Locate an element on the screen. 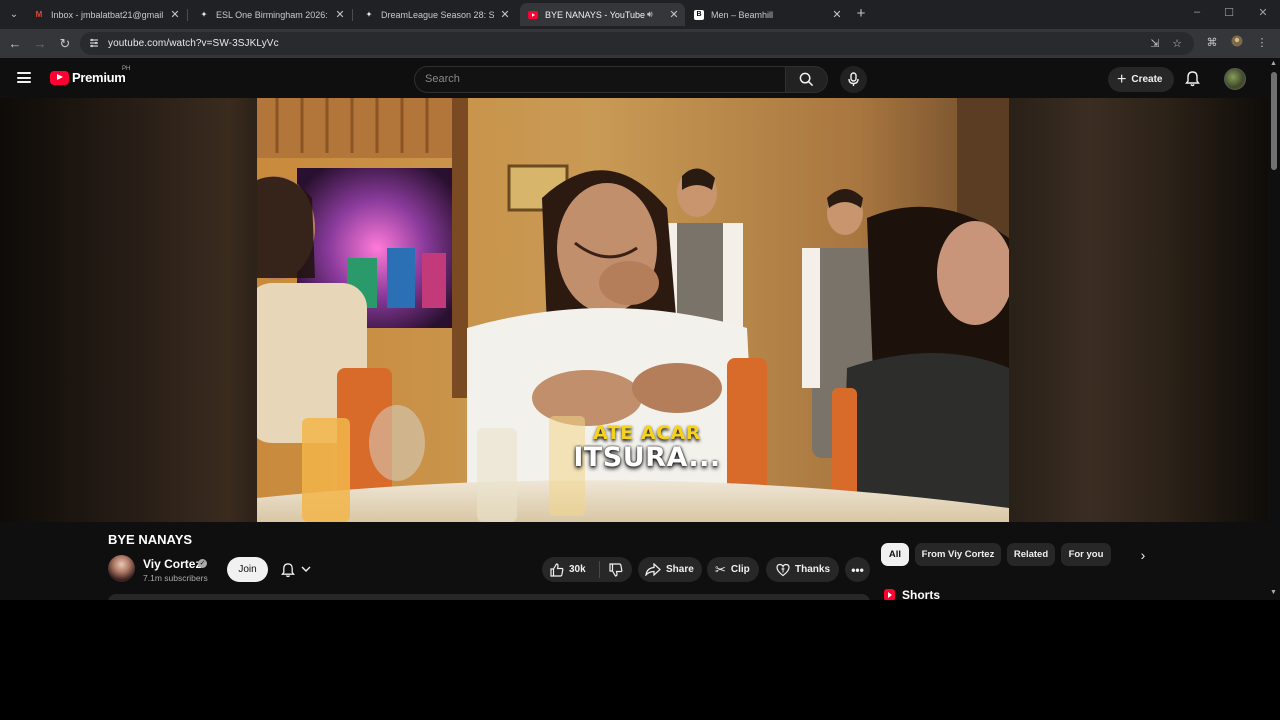 The image size is (1280, 720). video-caption-line1: ATE ACAR is located at coordinates (647, 433).